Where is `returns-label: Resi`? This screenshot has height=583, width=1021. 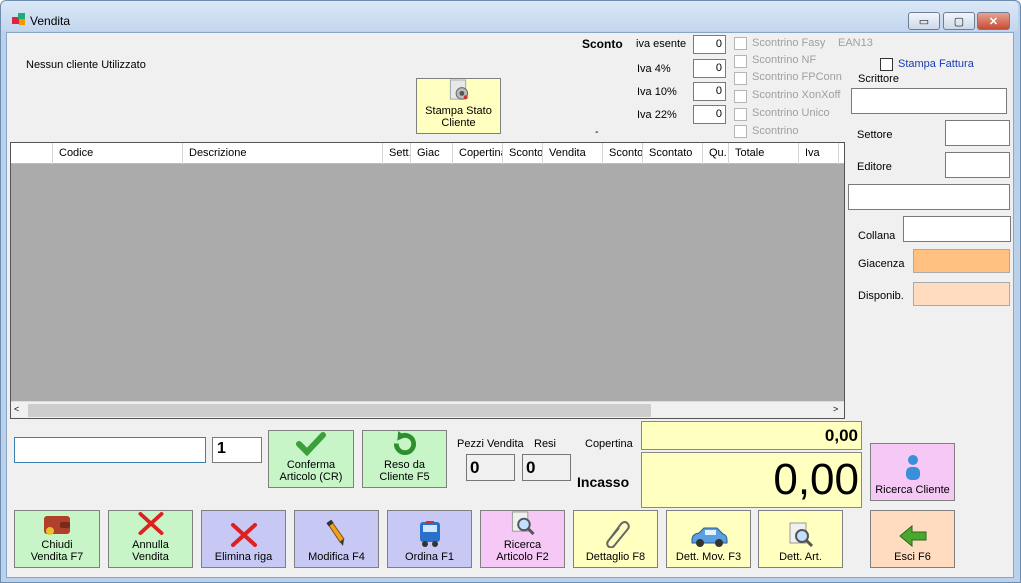 returns-label: Resi is located at coordinates (545, 444).